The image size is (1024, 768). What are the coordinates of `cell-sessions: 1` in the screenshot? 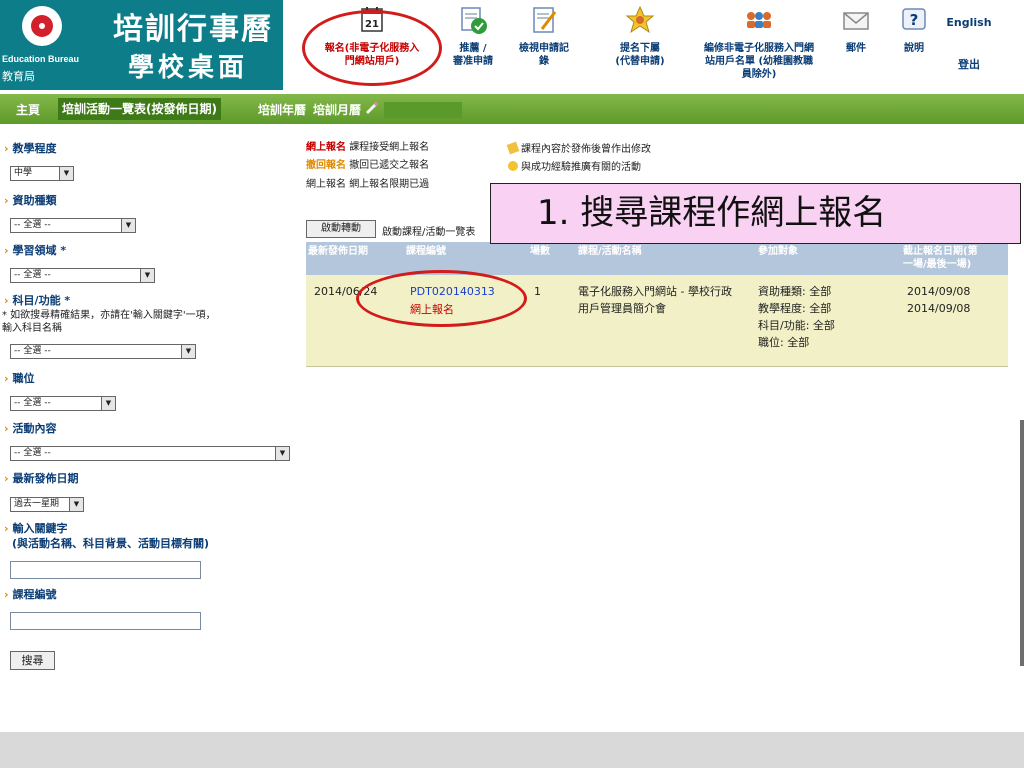 It's located at (537, 291).